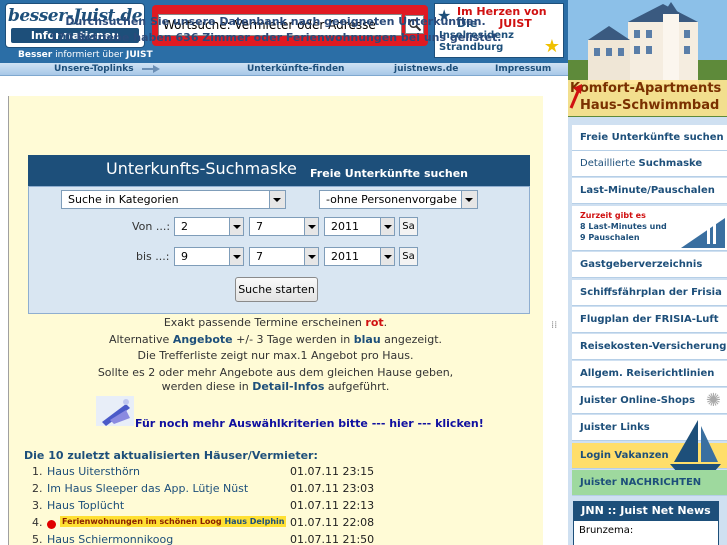 The width and height of the screenshot is (727, 545). What do you see at coordinates (359, 226) in the screenshot?
I see `from-year-select: 2011` at bounding box center [359, 226].